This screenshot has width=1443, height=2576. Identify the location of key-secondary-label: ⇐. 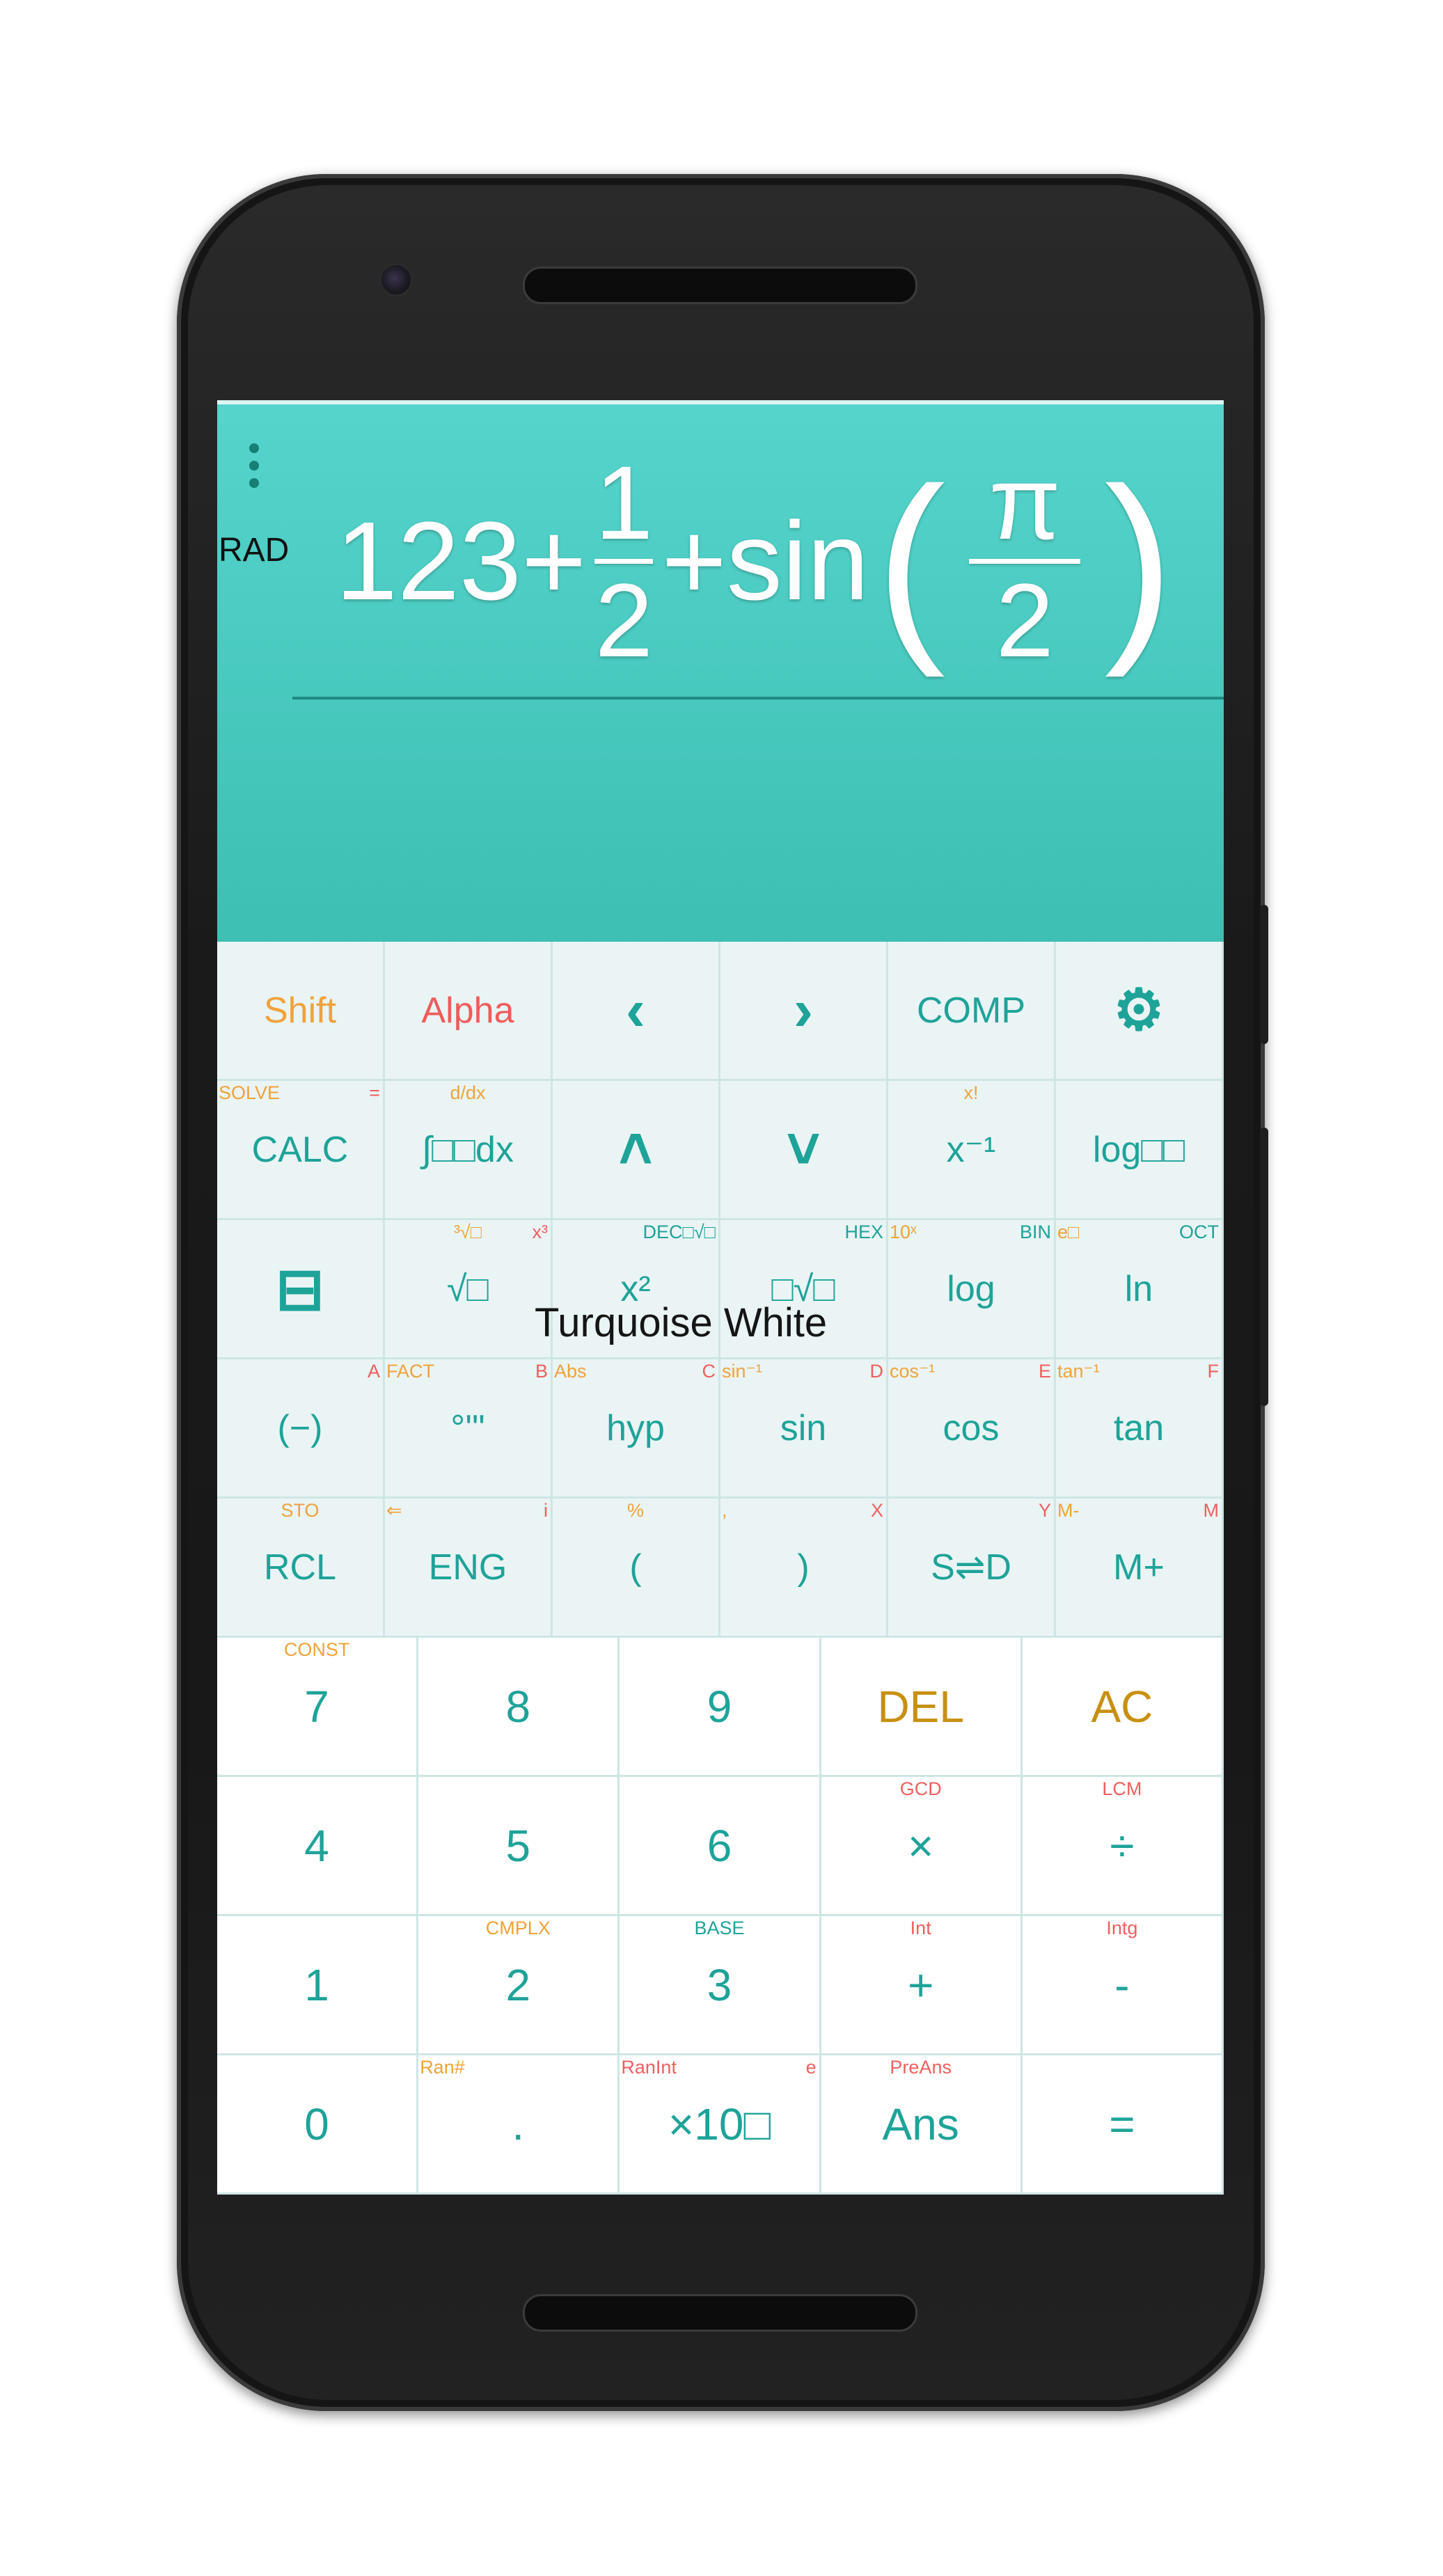
(394, 1510).